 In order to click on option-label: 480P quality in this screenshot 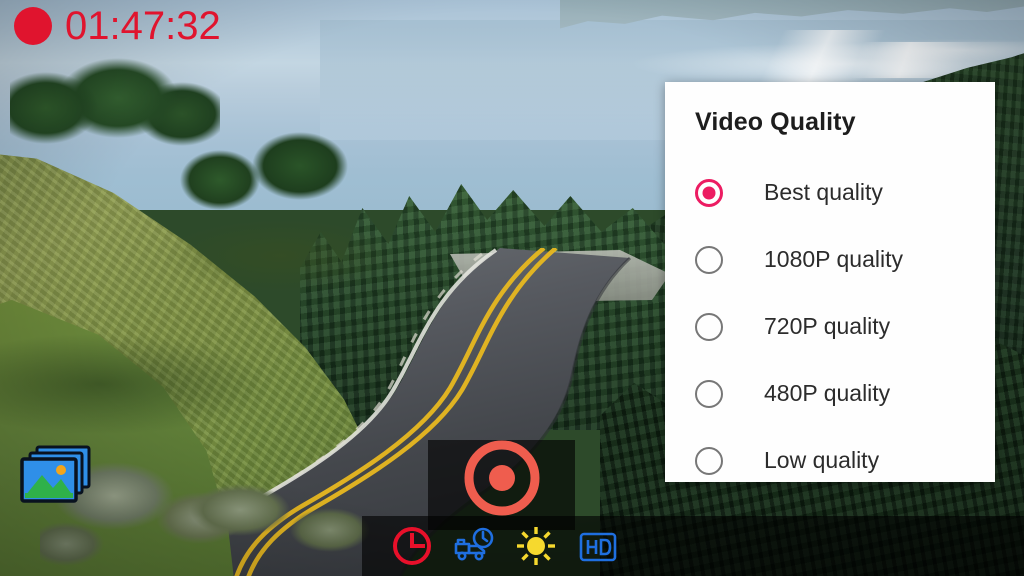, I will do `click(827, 393)`.